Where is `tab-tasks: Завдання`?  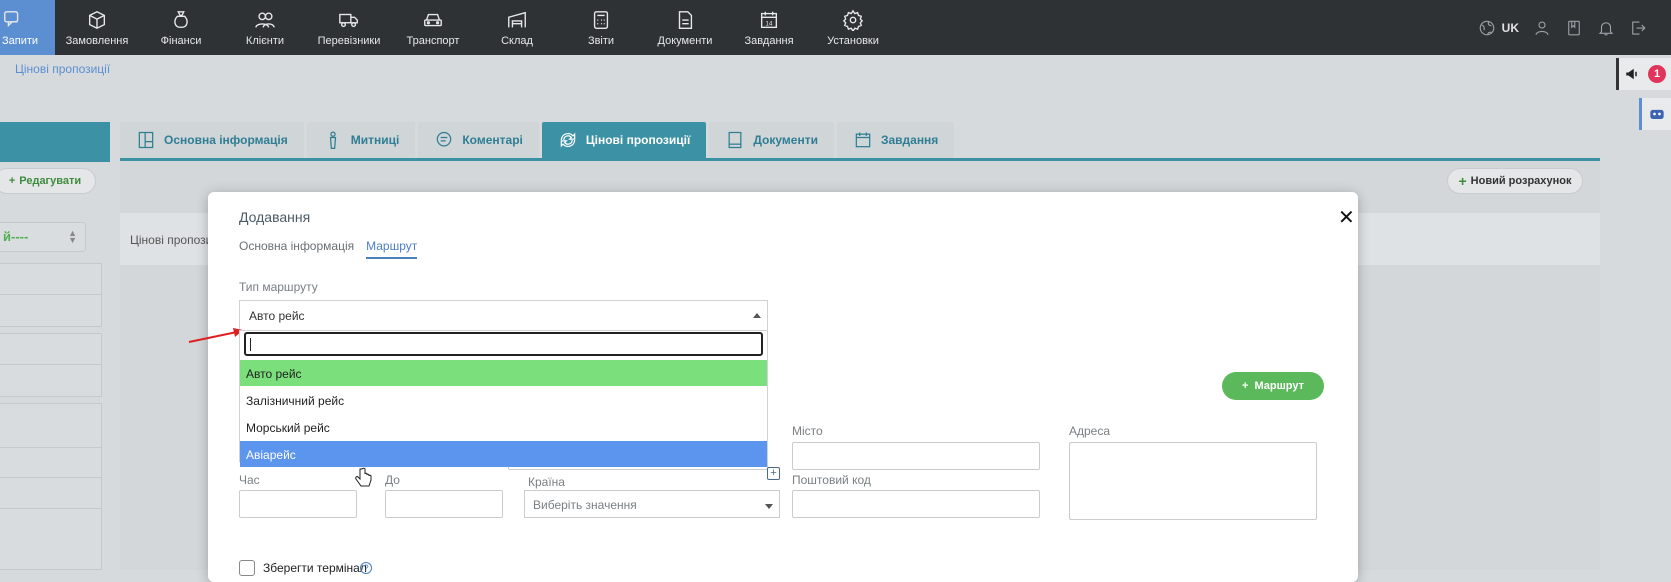 tab-tasks: Завдання is located at coordinates (895, 140).